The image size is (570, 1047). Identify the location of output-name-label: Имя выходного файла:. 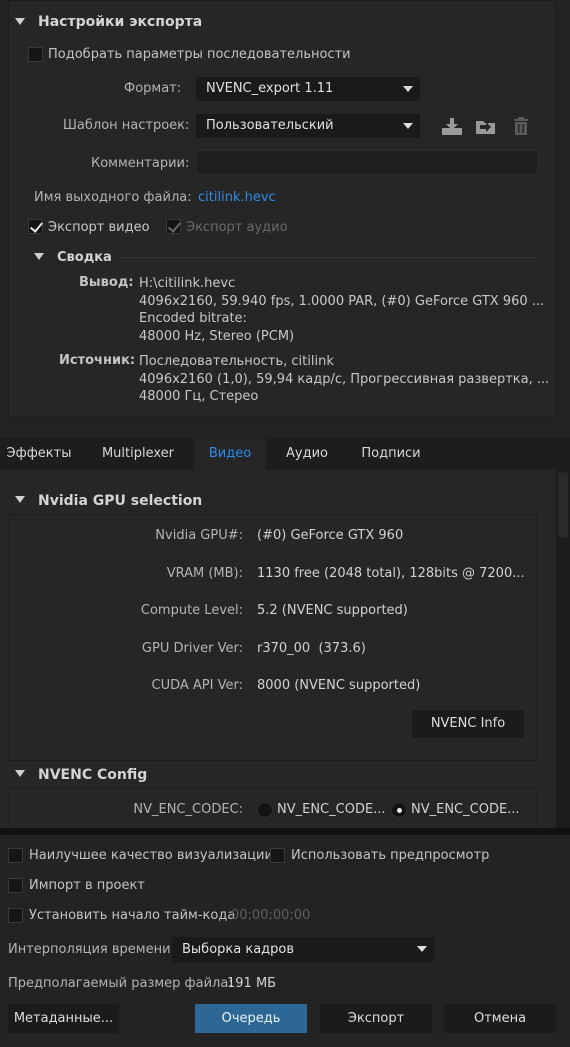
(113, 197).